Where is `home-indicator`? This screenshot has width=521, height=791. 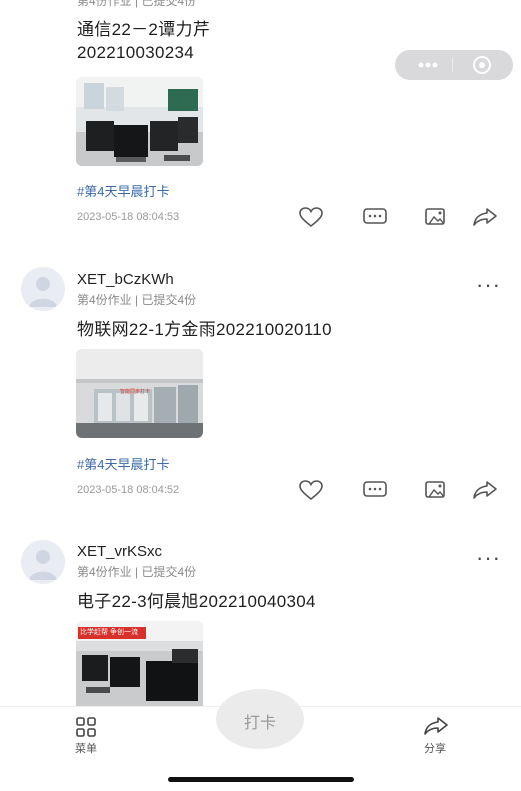 home-indicator is located at coordinates (261, 779).